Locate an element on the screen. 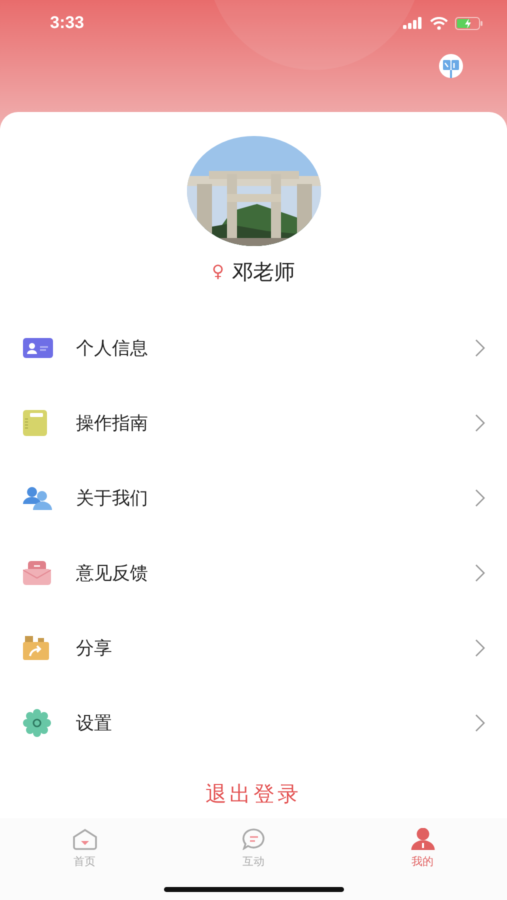 Image resolution: width=507 pixels, height=900 pixels. menu-item: 分享 is located at coordinates (253, 647).